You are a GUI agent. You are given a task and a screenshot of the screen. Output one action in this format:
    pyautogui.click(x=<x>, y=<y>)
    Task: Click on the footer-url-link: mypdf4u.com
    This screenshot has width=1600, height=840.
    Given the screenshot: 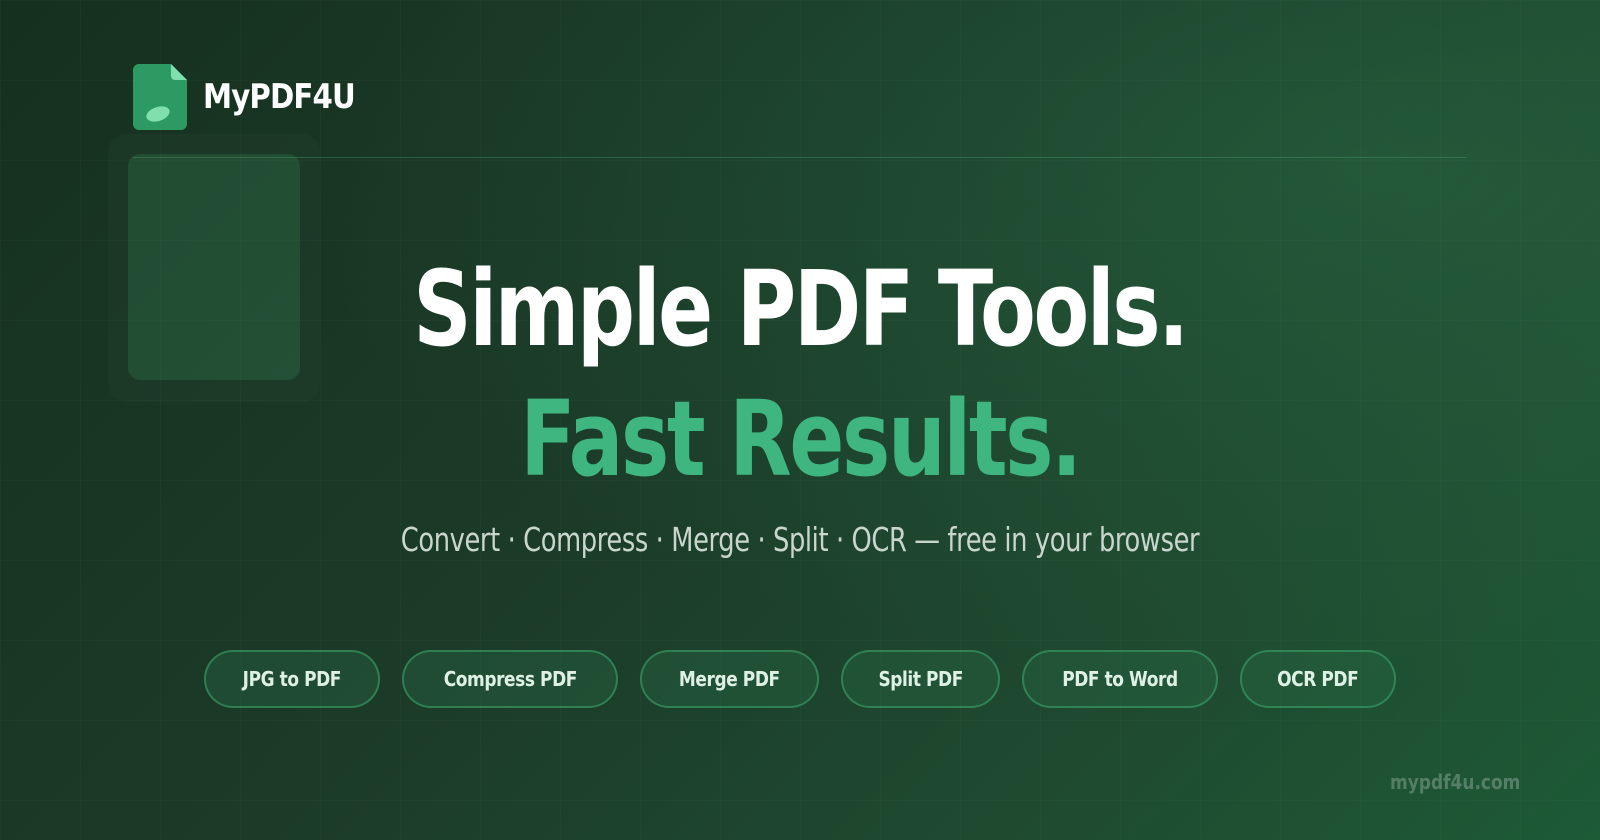 What is the action you would take?
    pyautogui.click(x=1455, y=782)
    